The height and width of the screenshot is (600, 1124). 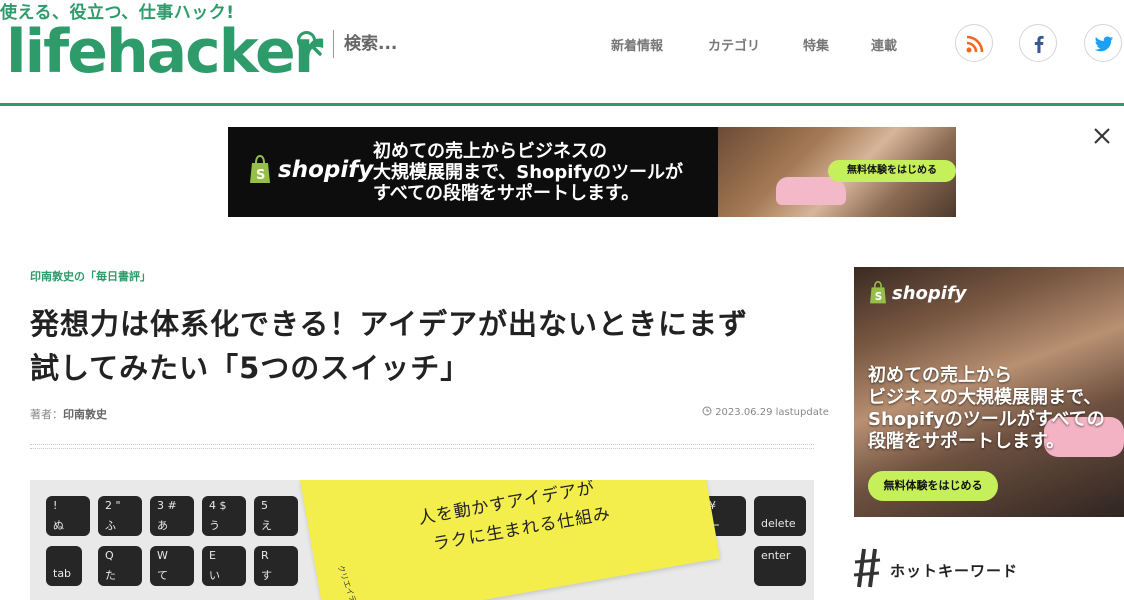 I want to click on nav-new: 新着情報, so click(x=637, y=44).